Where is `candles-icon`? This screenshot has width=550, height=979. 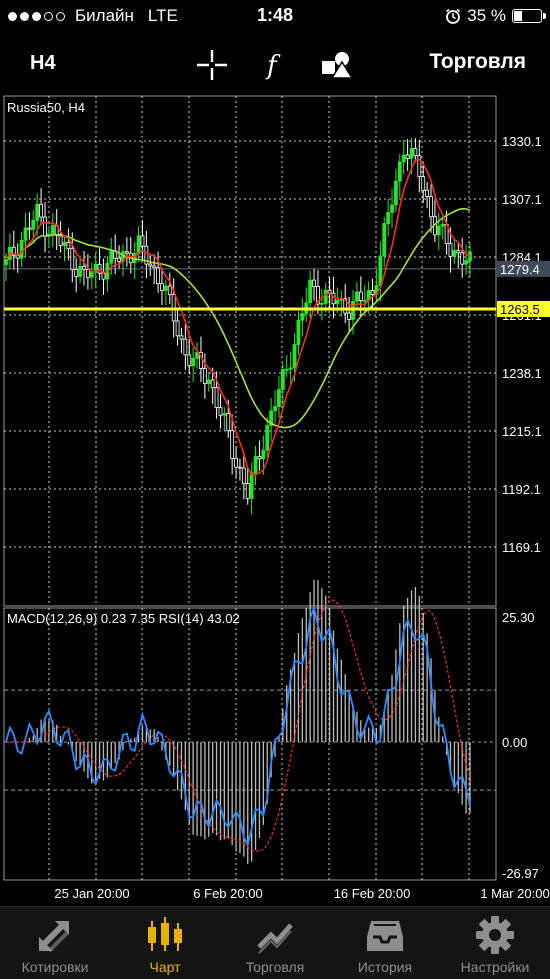 candles-icon is located at coordinates (165, 934).